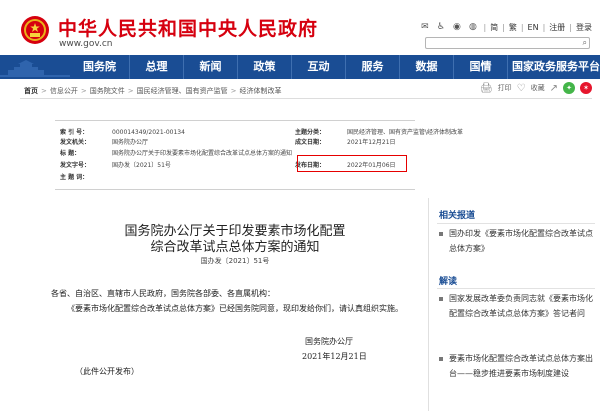 The image size is (600, 411). Describe the element at coordinates (521, 88) in the screenshot. I see `favorite-icon: ♡` at that location.